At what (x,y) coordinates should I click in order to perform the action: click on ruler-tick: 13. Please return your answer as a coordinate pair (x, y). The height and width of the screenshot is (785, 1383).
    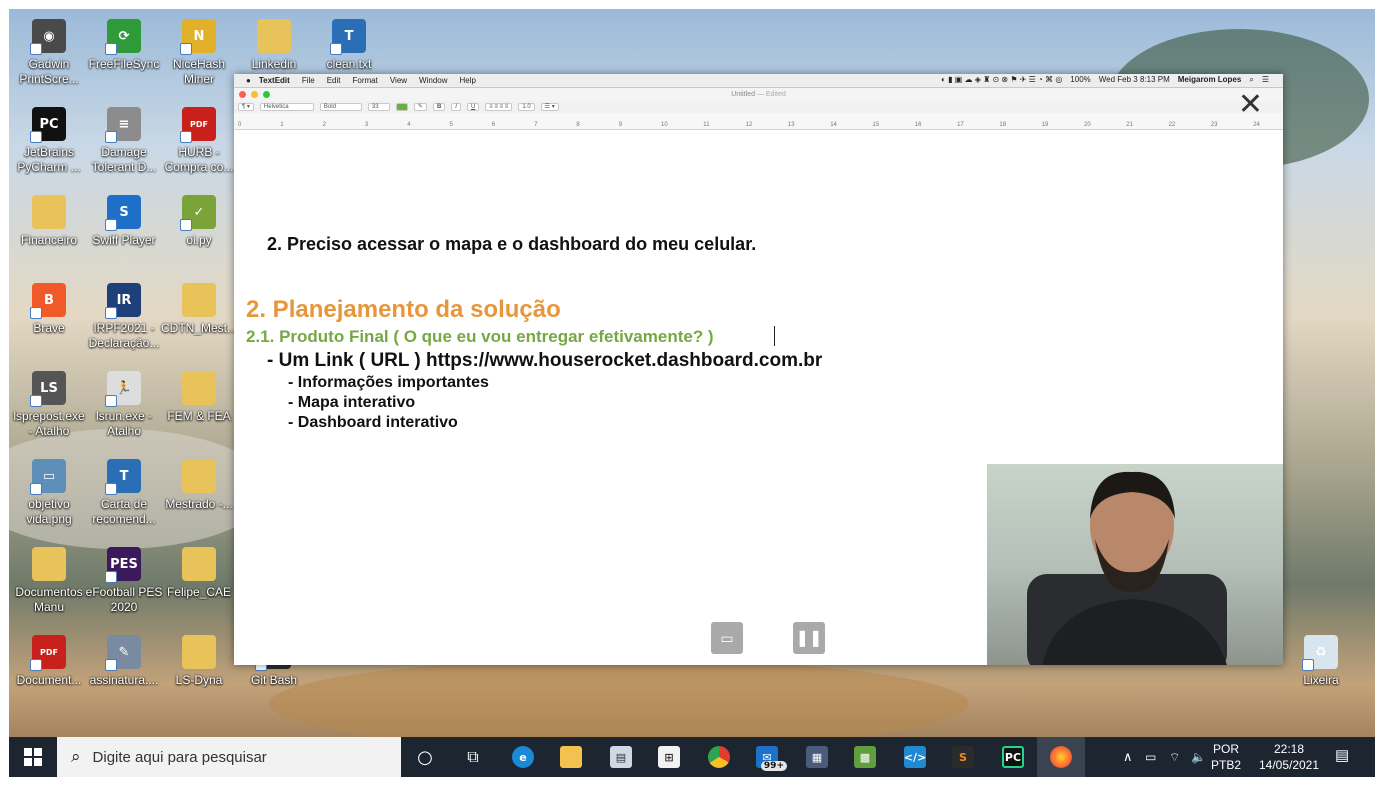
    Looking at the image, I should click on (791, 125).